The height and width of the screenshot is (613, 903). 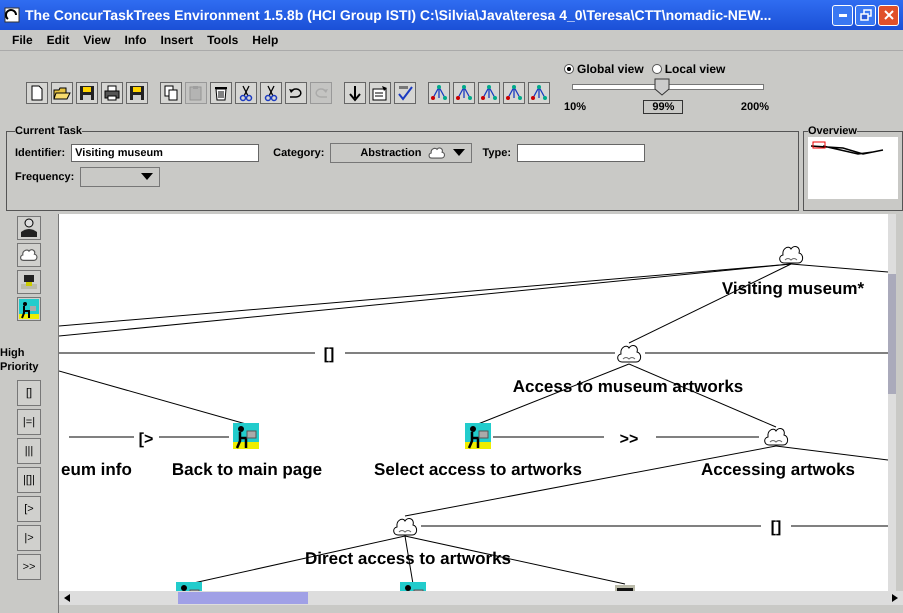 I want to click on app-logo-icon, so click(x=12, y=15).